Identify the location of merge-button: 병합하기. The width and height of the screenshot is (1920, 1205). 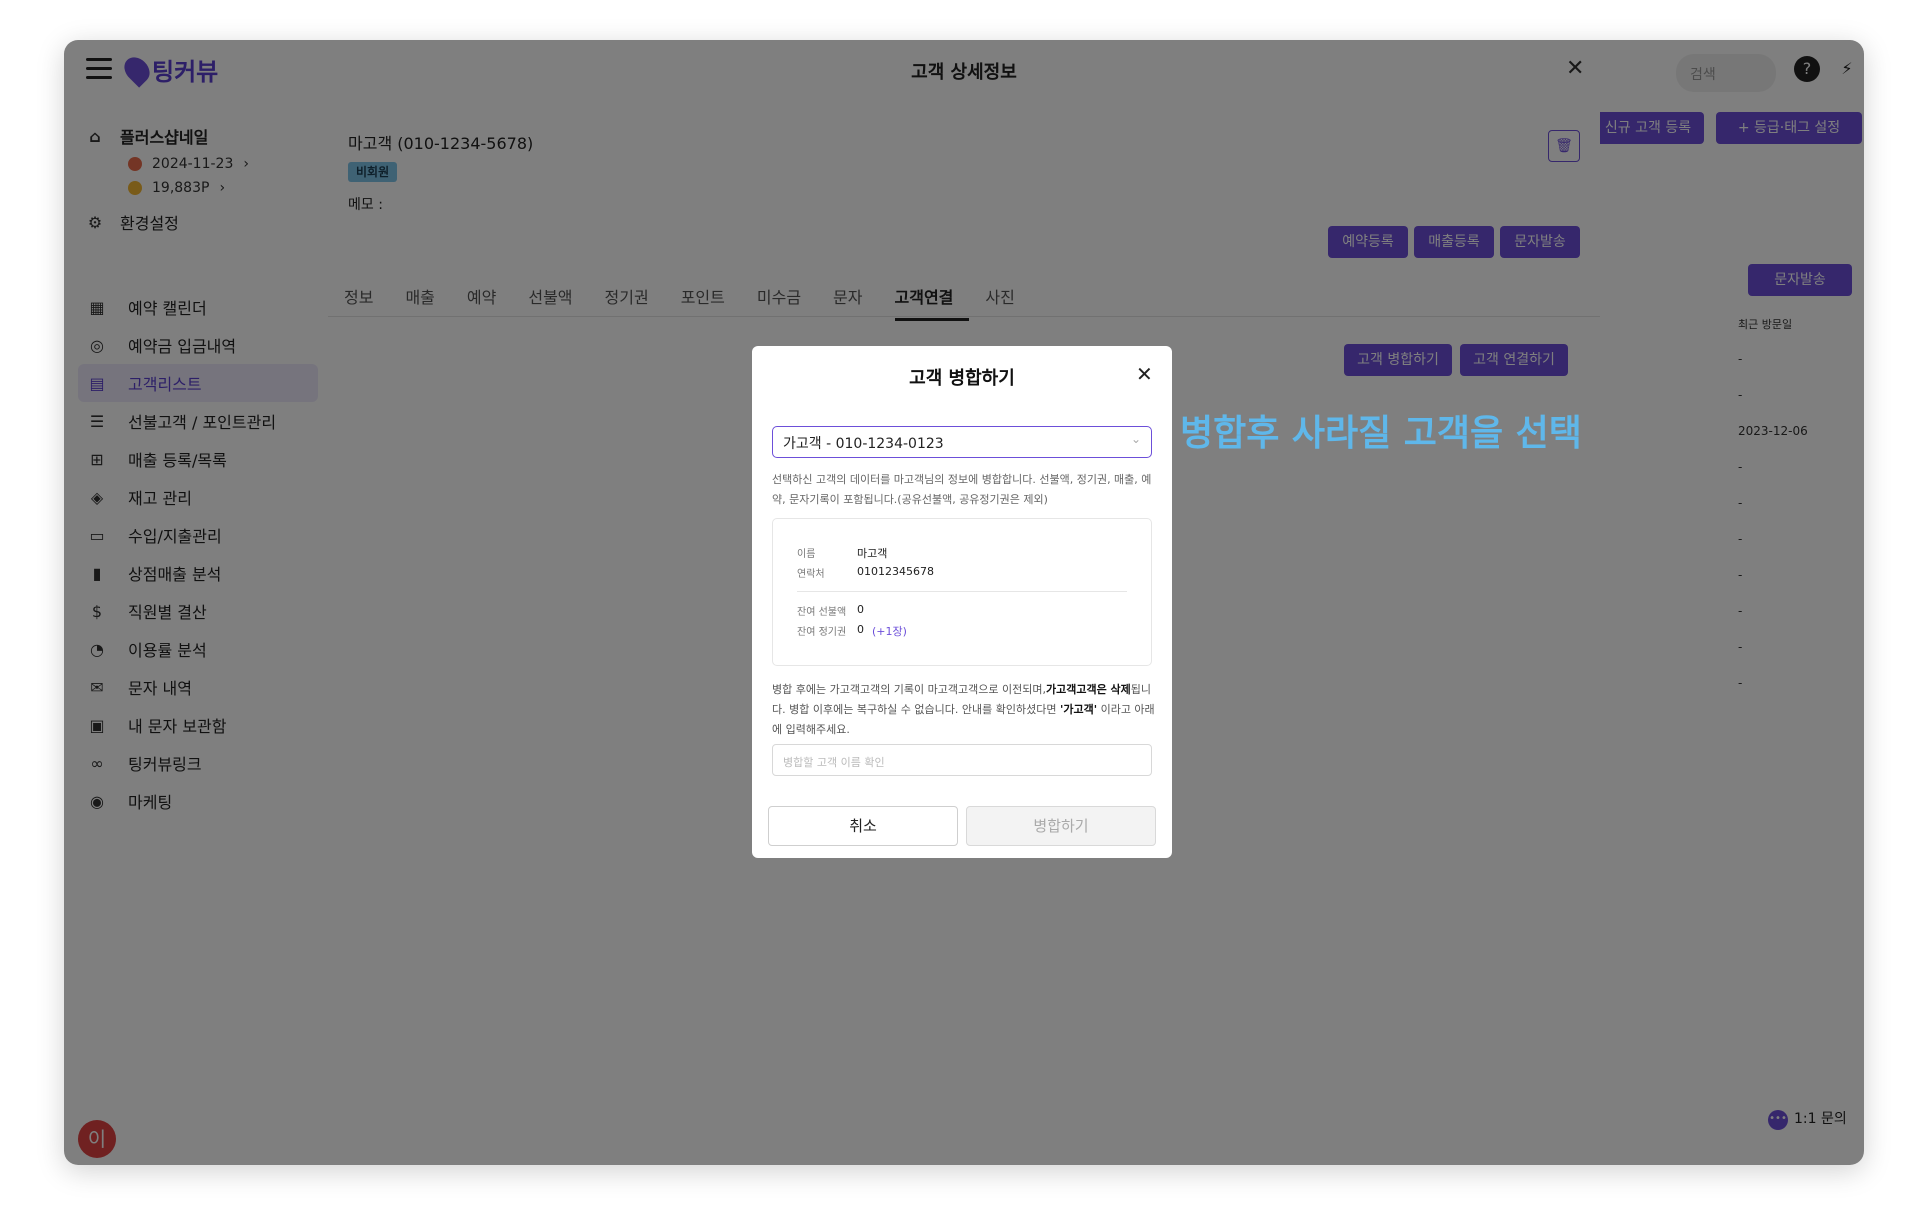
(1061, 826).